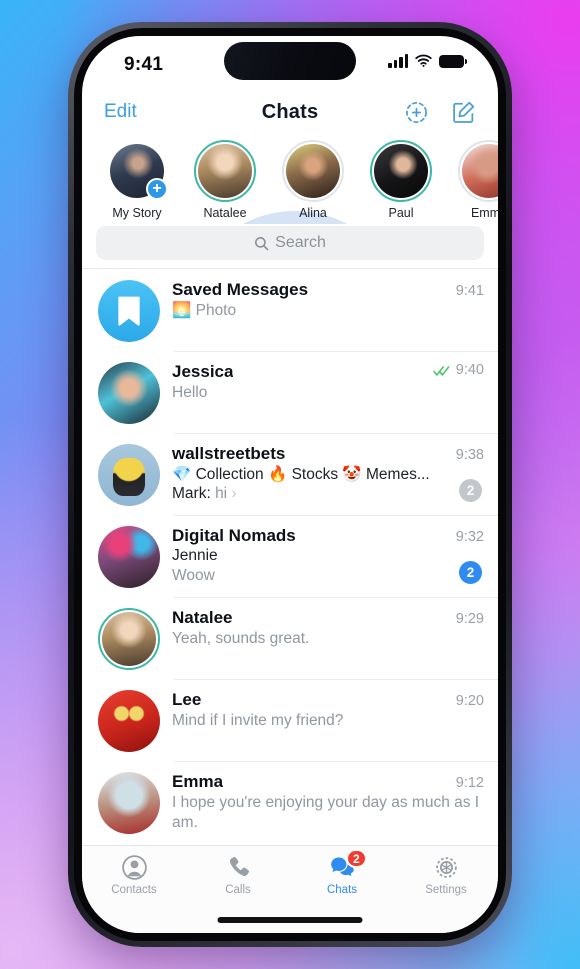 The width and height of the screenshot is (580, 969). I want to click on chat-header-line: Saved Messages 9:41, so click(328, 290).